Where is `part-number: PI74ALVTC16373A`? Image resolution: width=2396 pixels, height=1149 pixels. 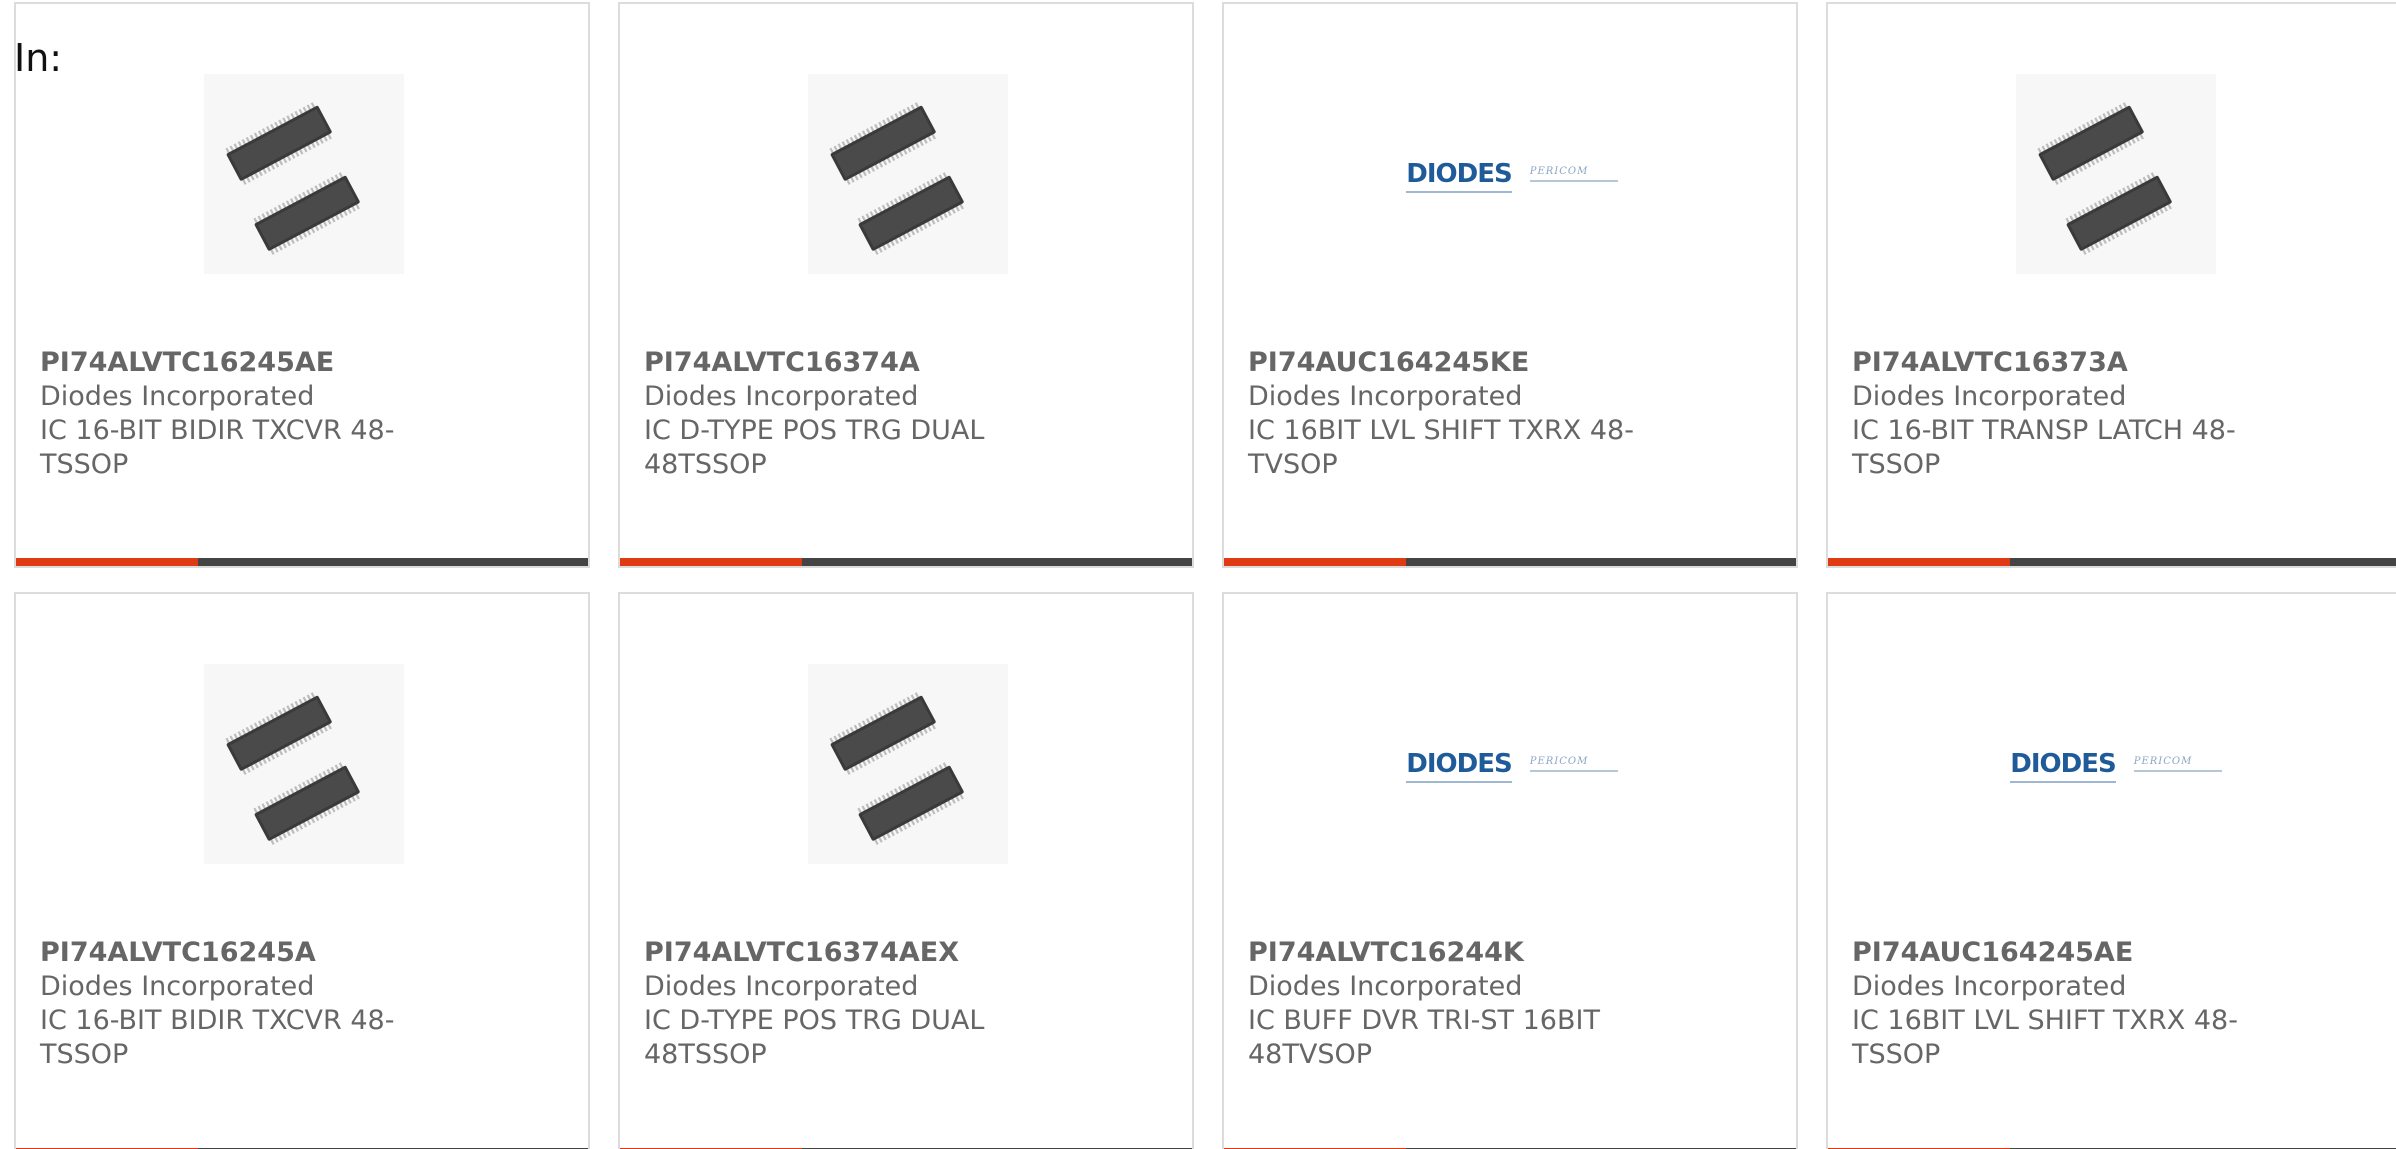 part-number: PI74ALVTC16373A is located at coordinates (1990, 362).